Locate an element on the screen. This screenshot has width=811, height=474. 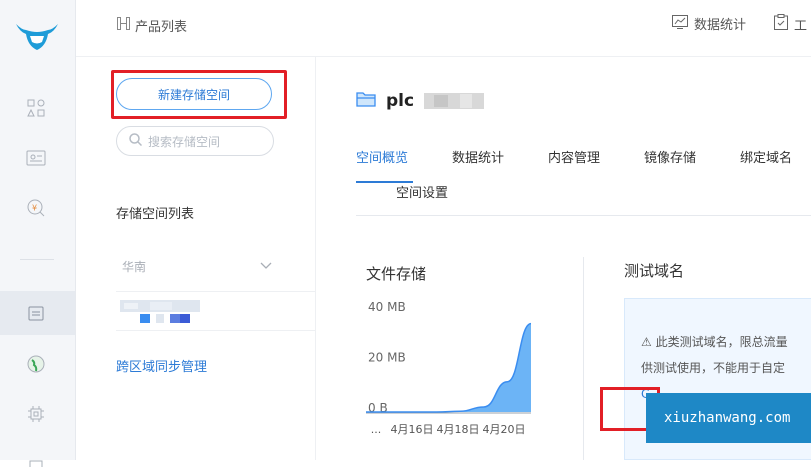
region-label: 华南 is located at coordinates (134, 267).